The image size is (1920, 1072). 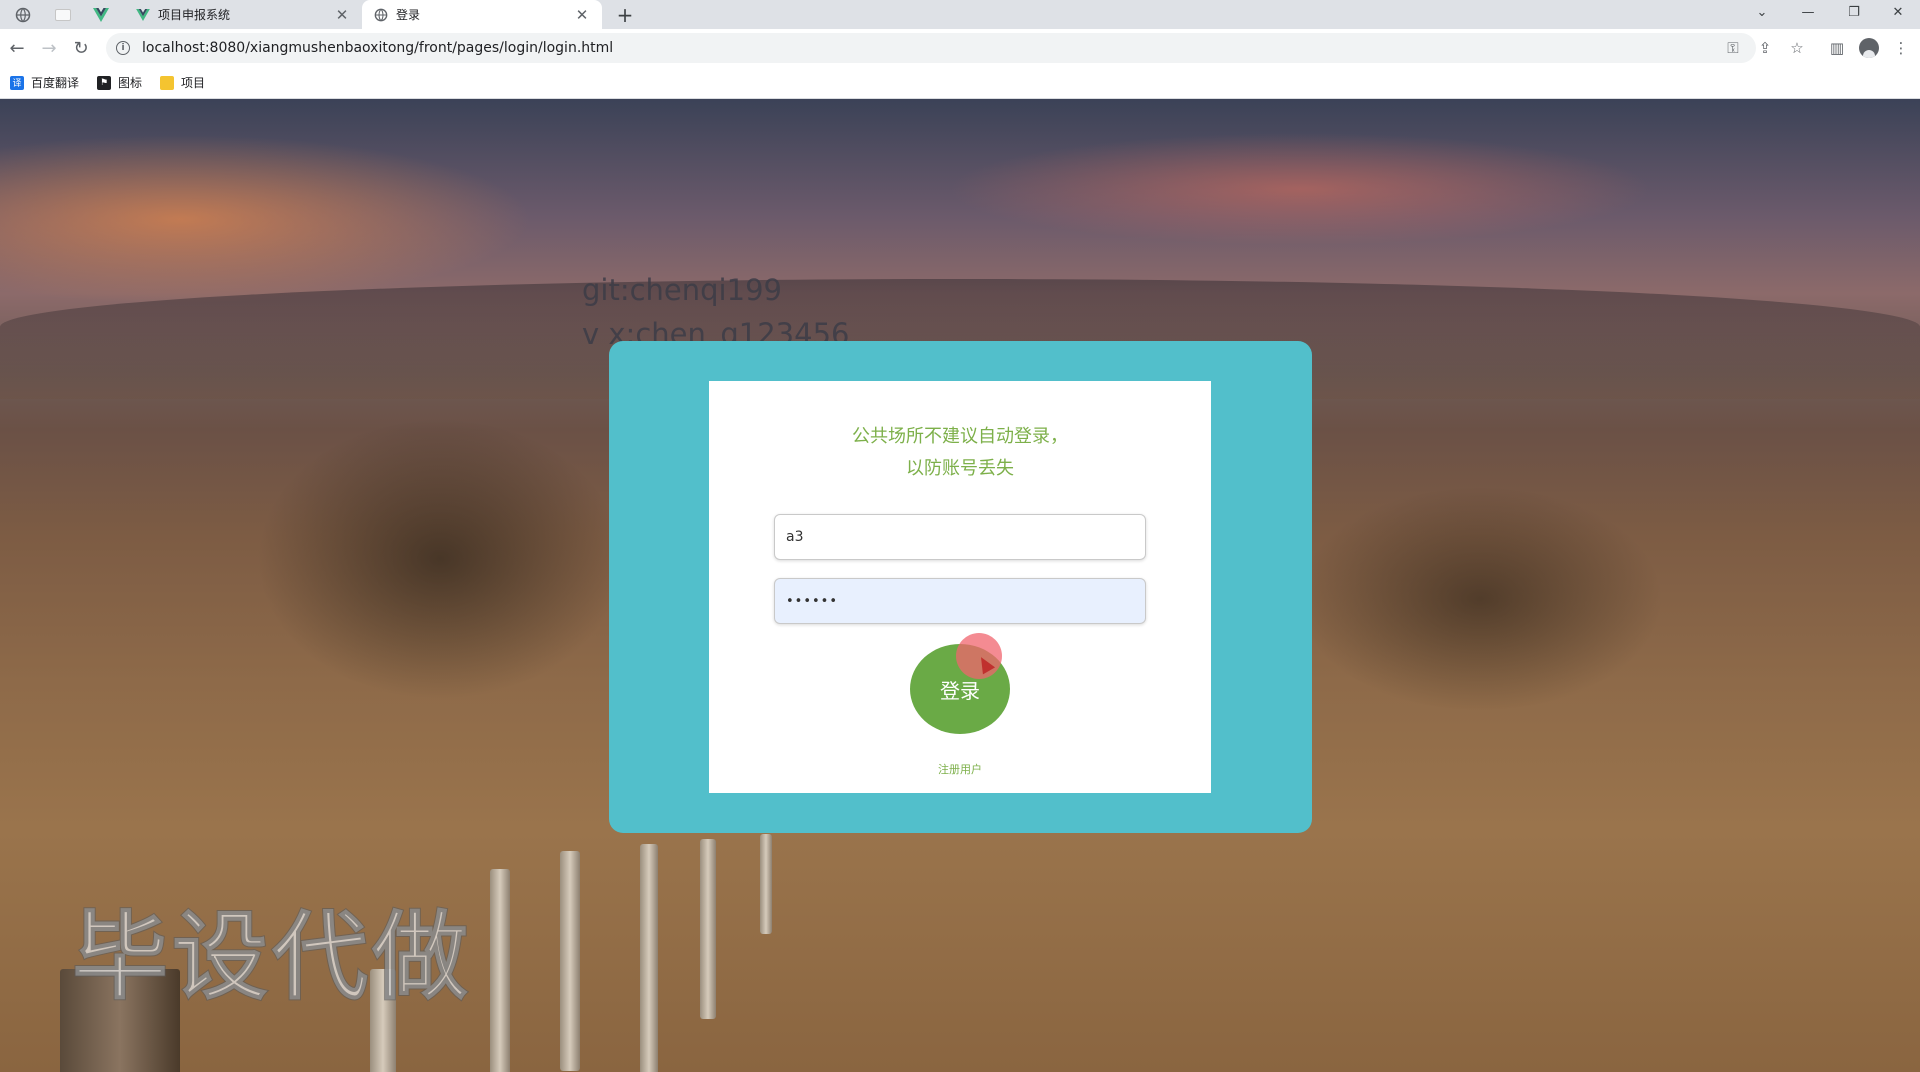 What do you see at coordinates (1733, 48) in the screenshot?
I see `key-icon: ⚿` at bounding box center [1733, 48].